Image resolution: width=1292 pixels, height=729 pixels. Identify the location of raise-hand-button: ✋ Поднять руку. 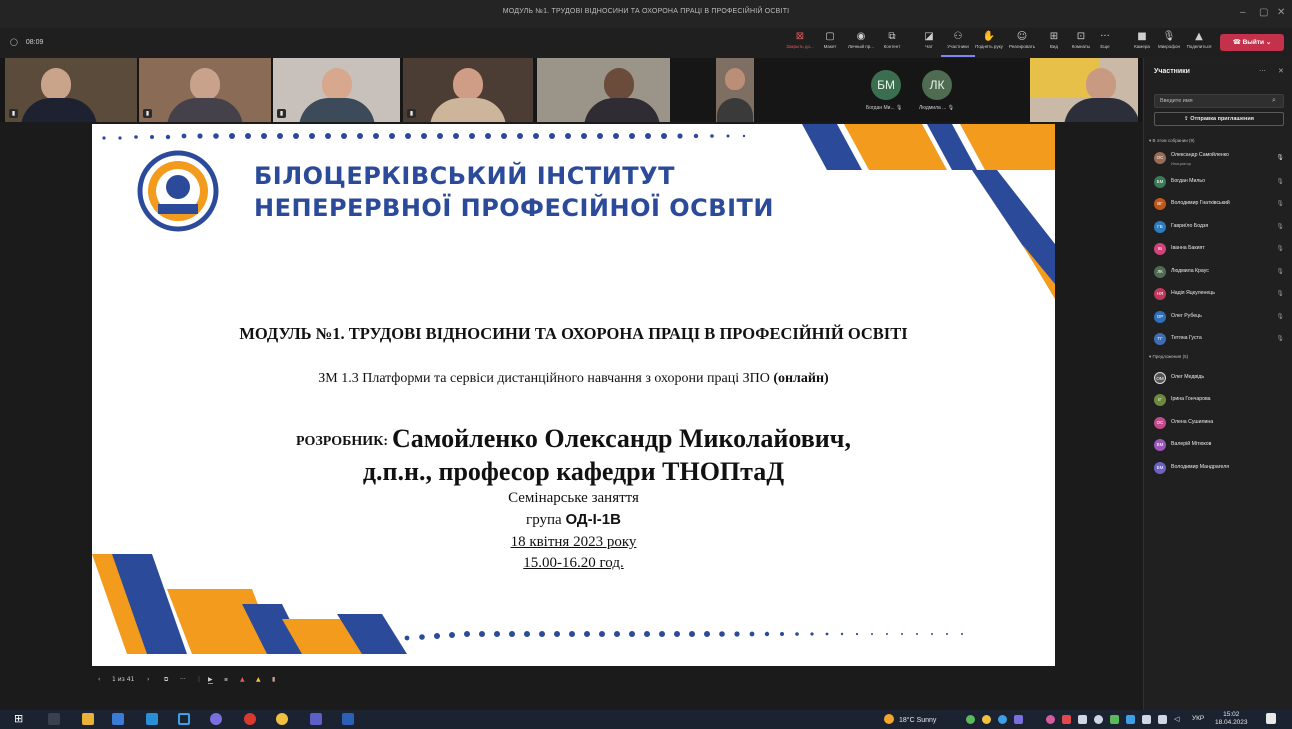
(989, 44).